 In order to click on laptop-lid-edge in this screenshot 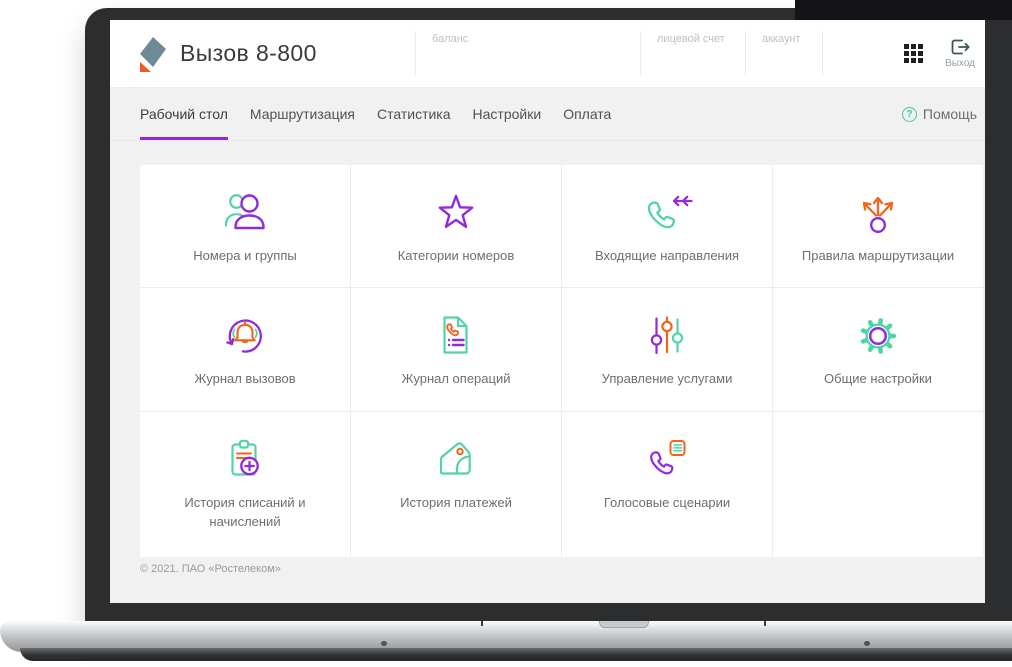, I will do `click(903, 10)`.